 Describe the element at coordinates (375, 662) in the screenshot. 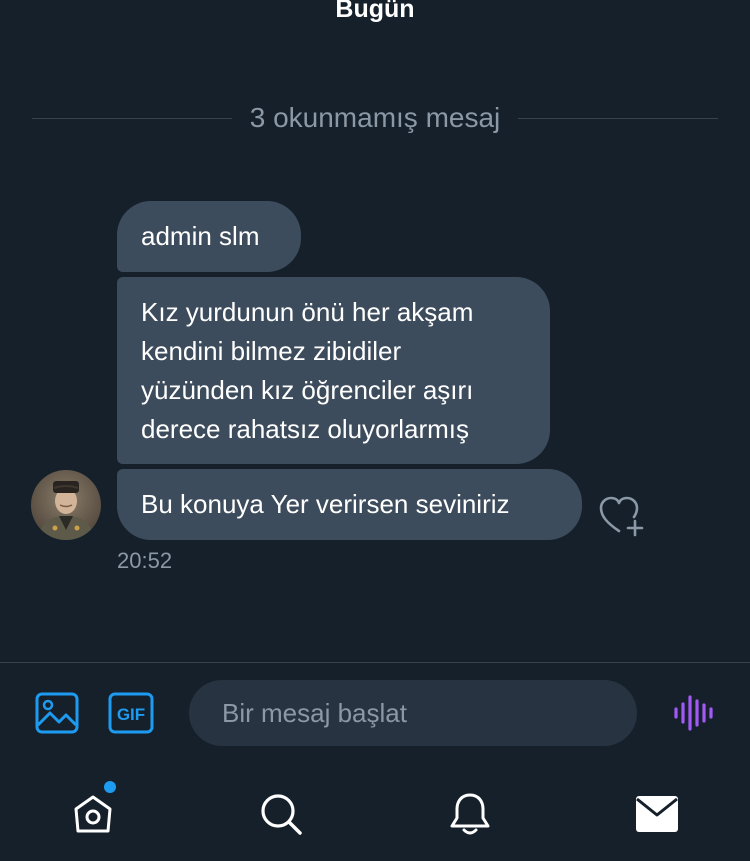

I see `composer-divider` at that location.